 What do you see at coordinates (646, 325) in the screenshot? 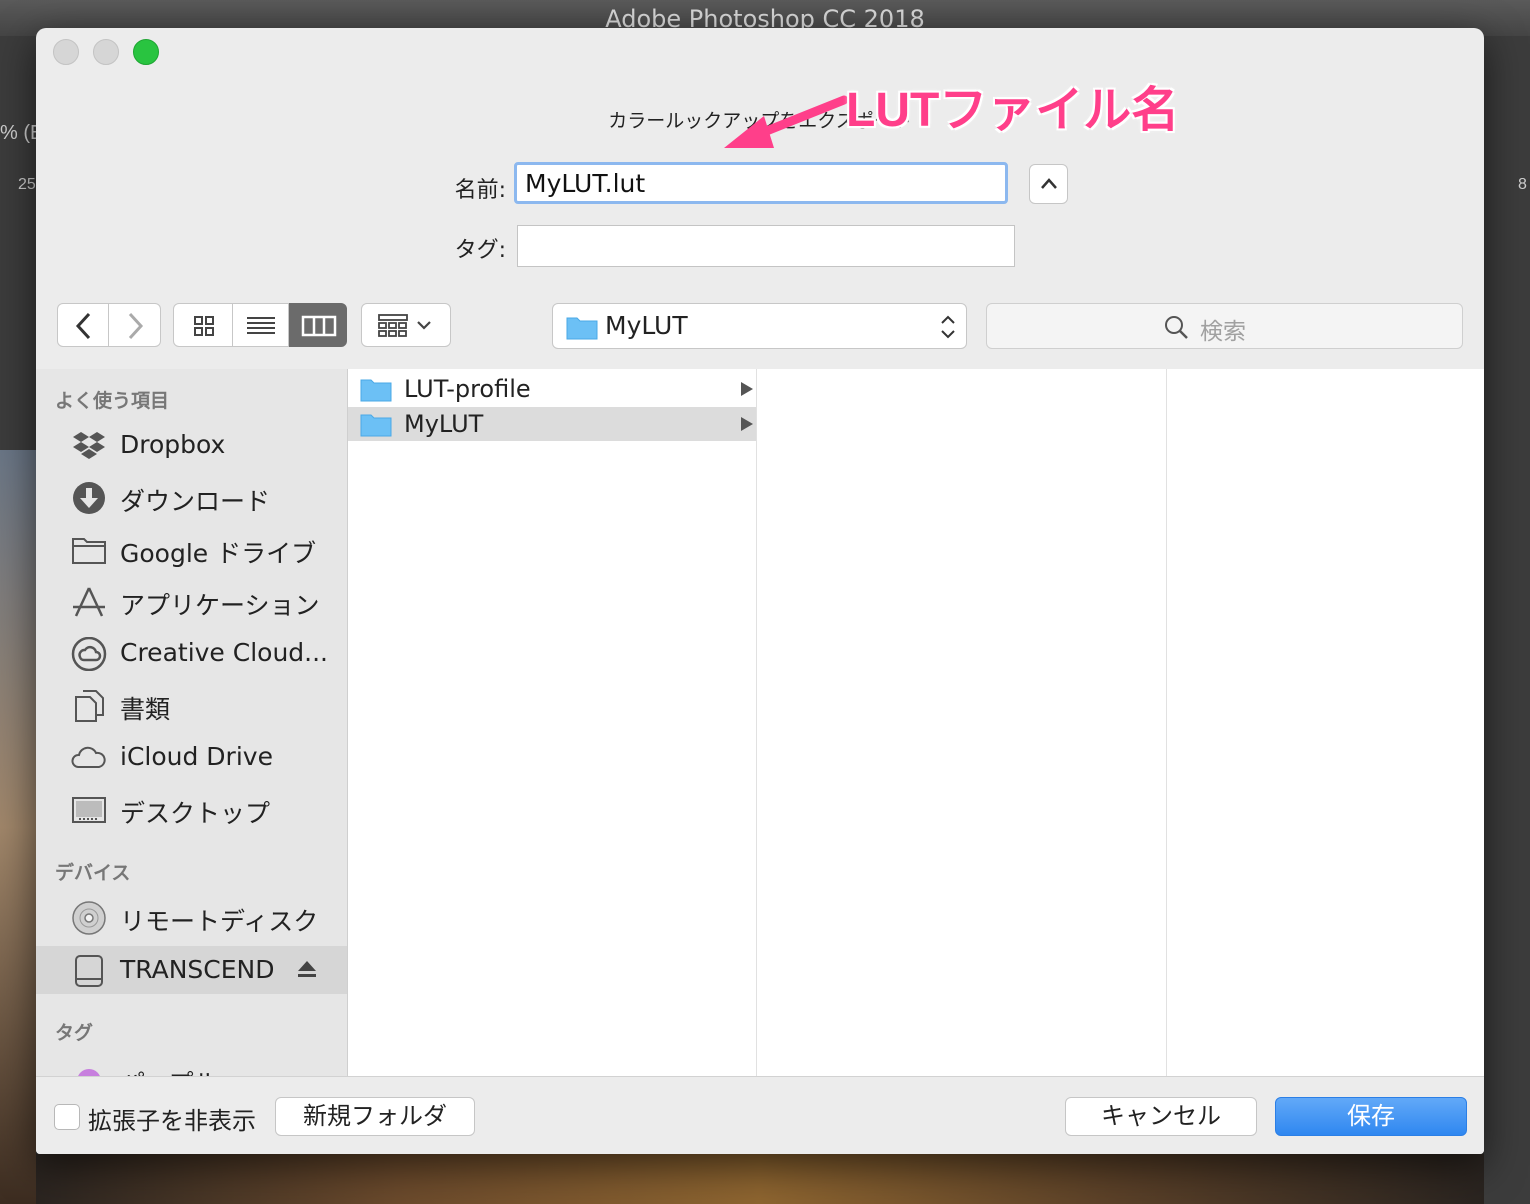
I see `location-label: MyLUT` at bounding box center [646, 325].